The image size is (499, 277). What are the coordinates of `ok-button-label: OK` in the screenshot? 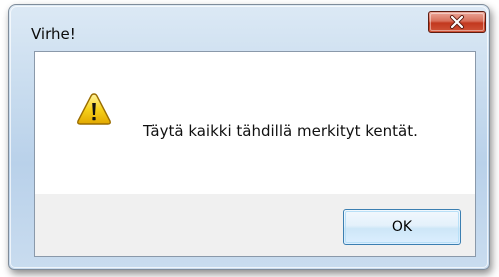 It's located at (402, 227).